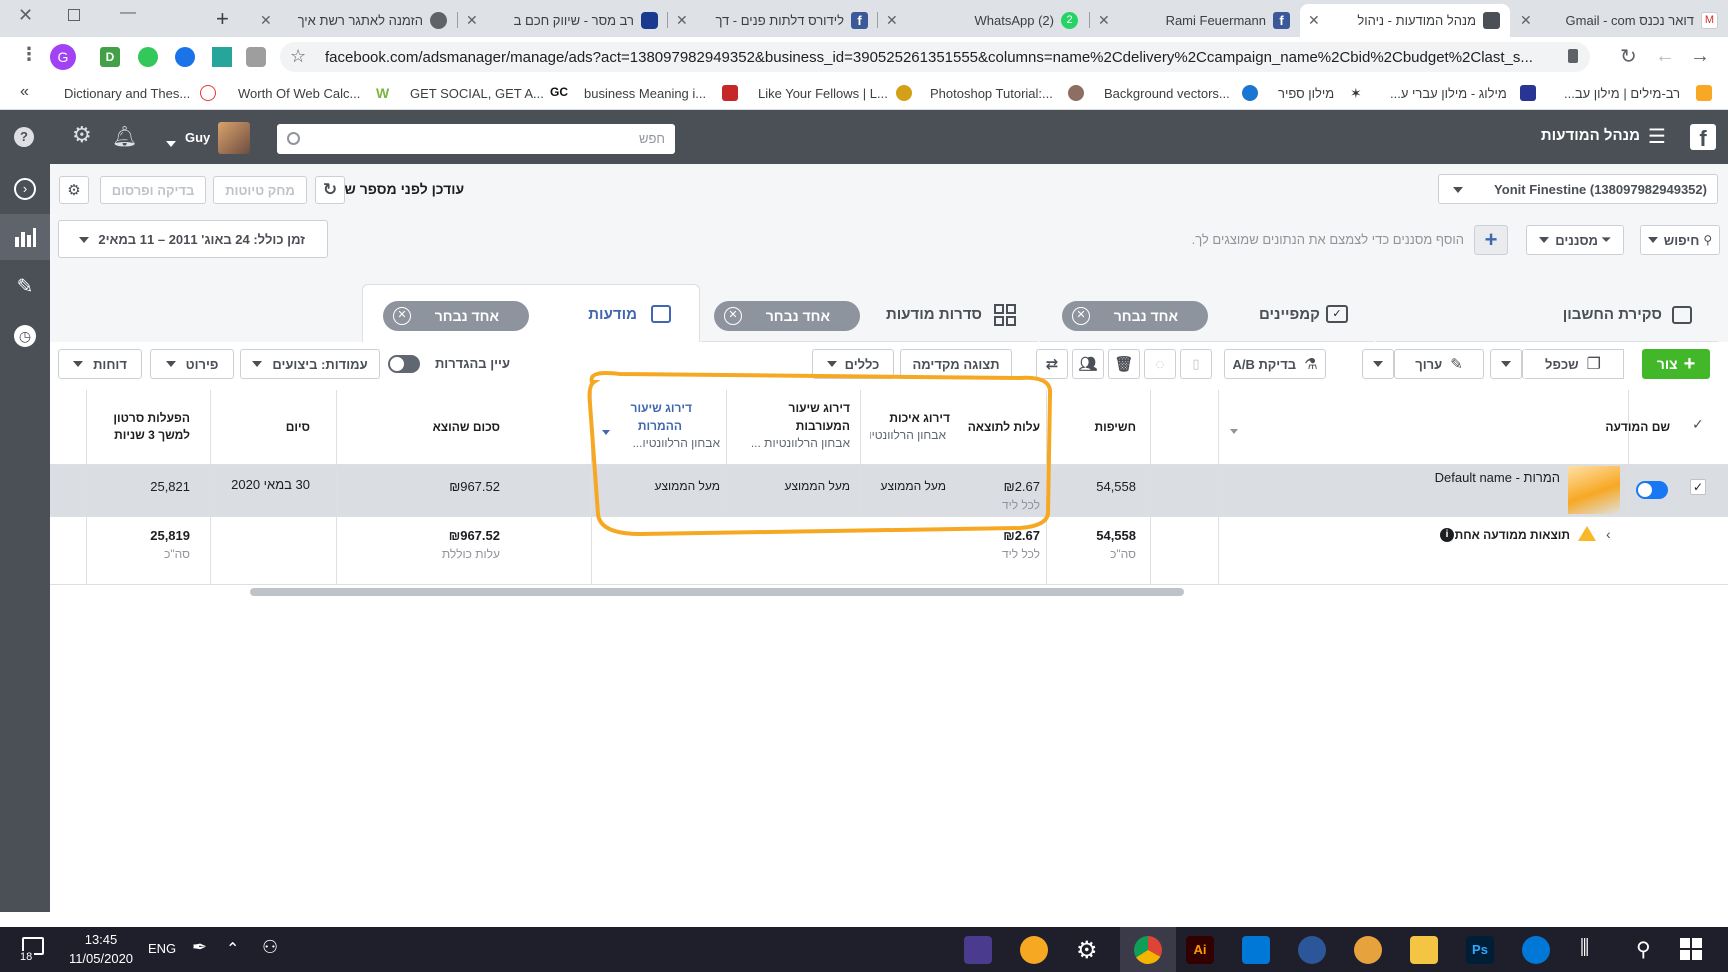 The width and height of the screenshot is (1728, 972). What do you see at coordinates (110, 57) in the screenshot?
I see `extension-d-icon: D` at bounding box center [110, 57].